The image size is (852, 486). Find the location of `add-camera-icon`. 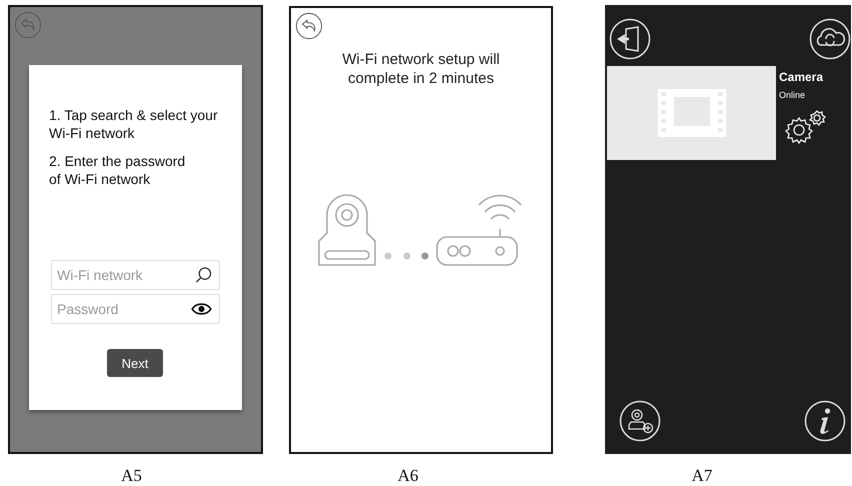

add-camera-icon is located at coordinates (640, 421).